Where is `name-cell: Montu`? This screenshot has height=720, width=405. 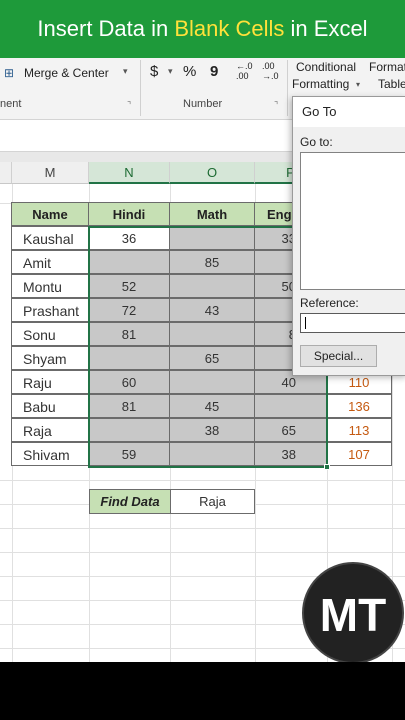 name-cell: Montu is located at coordinates (50, 286).